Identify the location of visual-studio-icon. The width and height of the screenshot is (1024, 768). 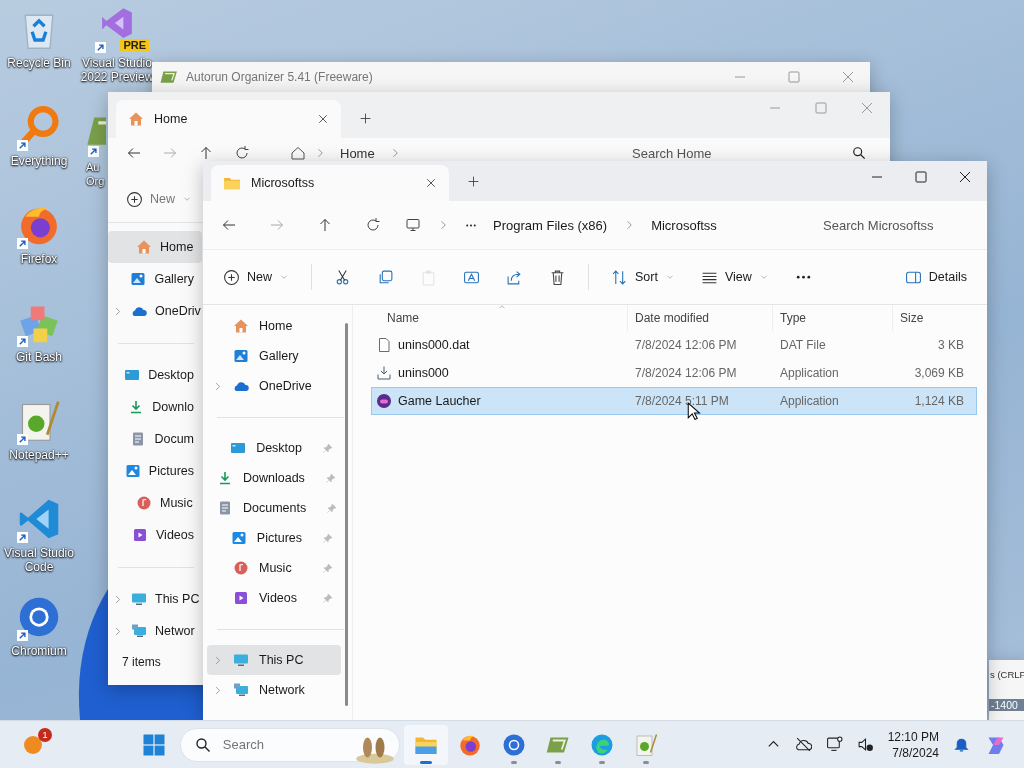
(117, 23).